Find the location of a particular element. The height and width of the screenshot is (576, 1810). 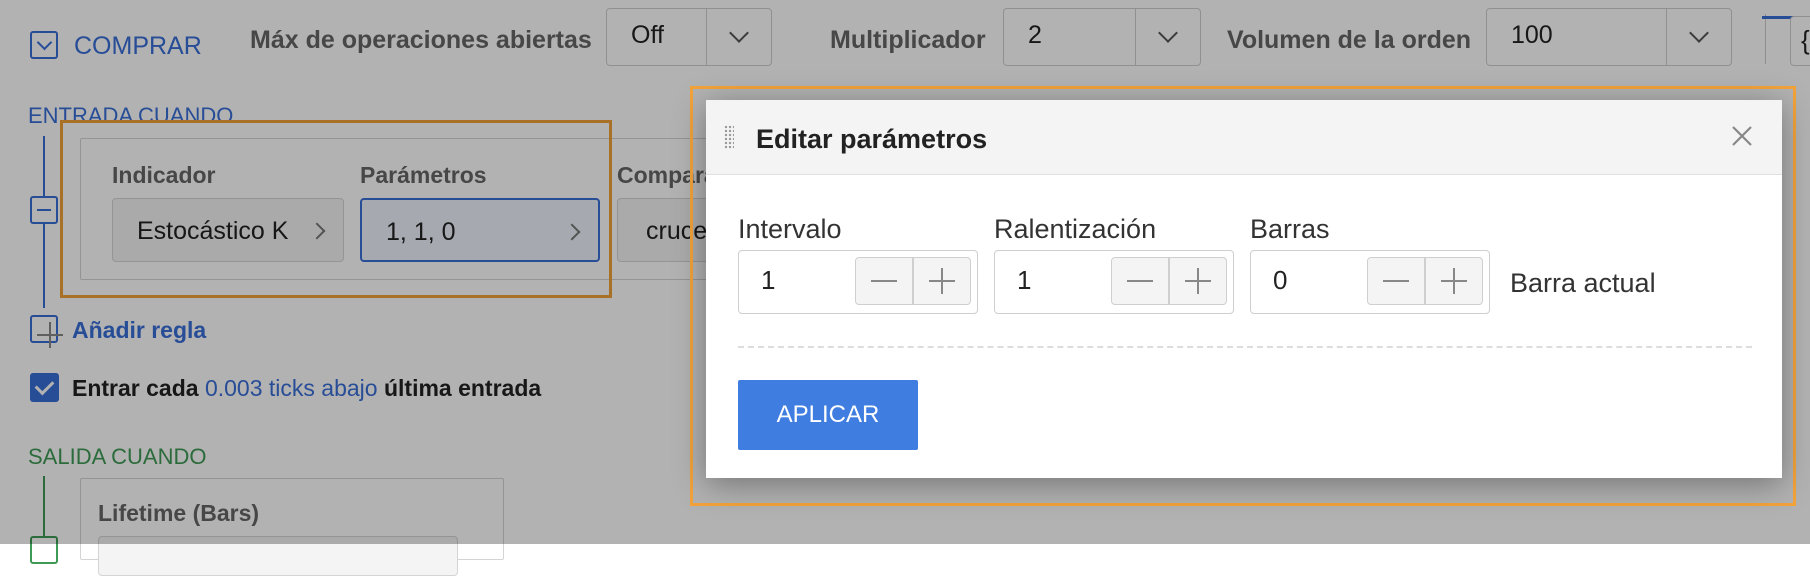

slowdown-decrement-button is located at coordinates (1140, 281).